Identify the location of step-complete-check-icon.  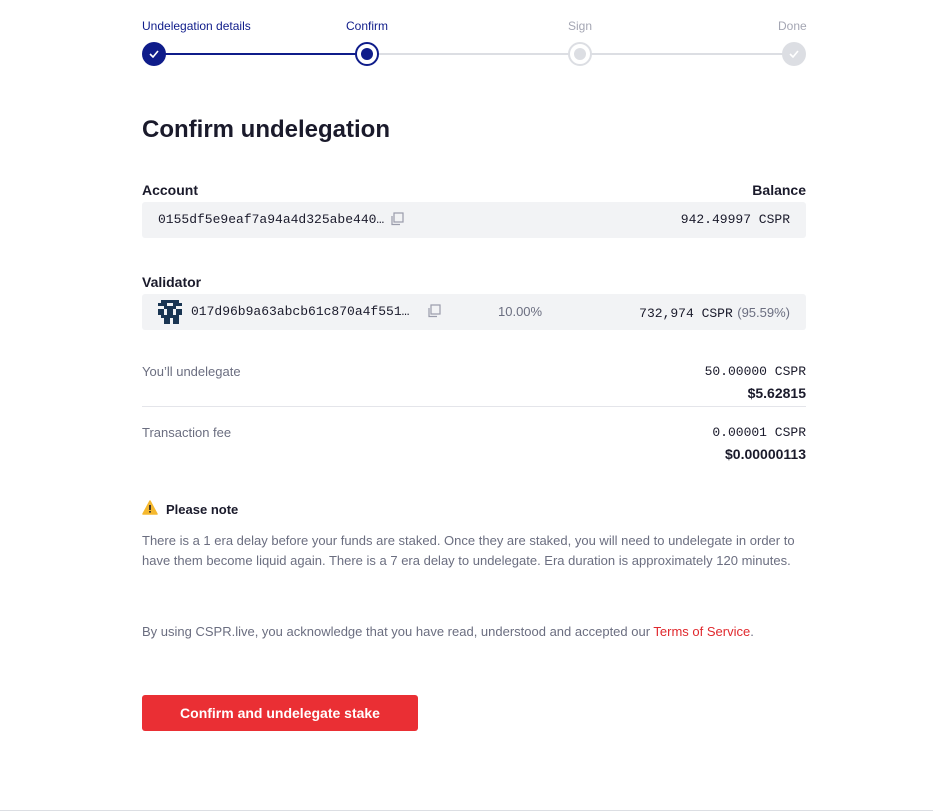
(154, 54).